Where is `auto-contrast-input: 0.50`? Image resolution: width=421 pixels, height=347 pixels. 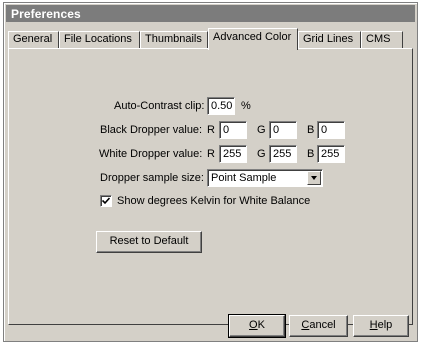
auto-contrast-input: 0.50 is located at coordinates (221, 106).